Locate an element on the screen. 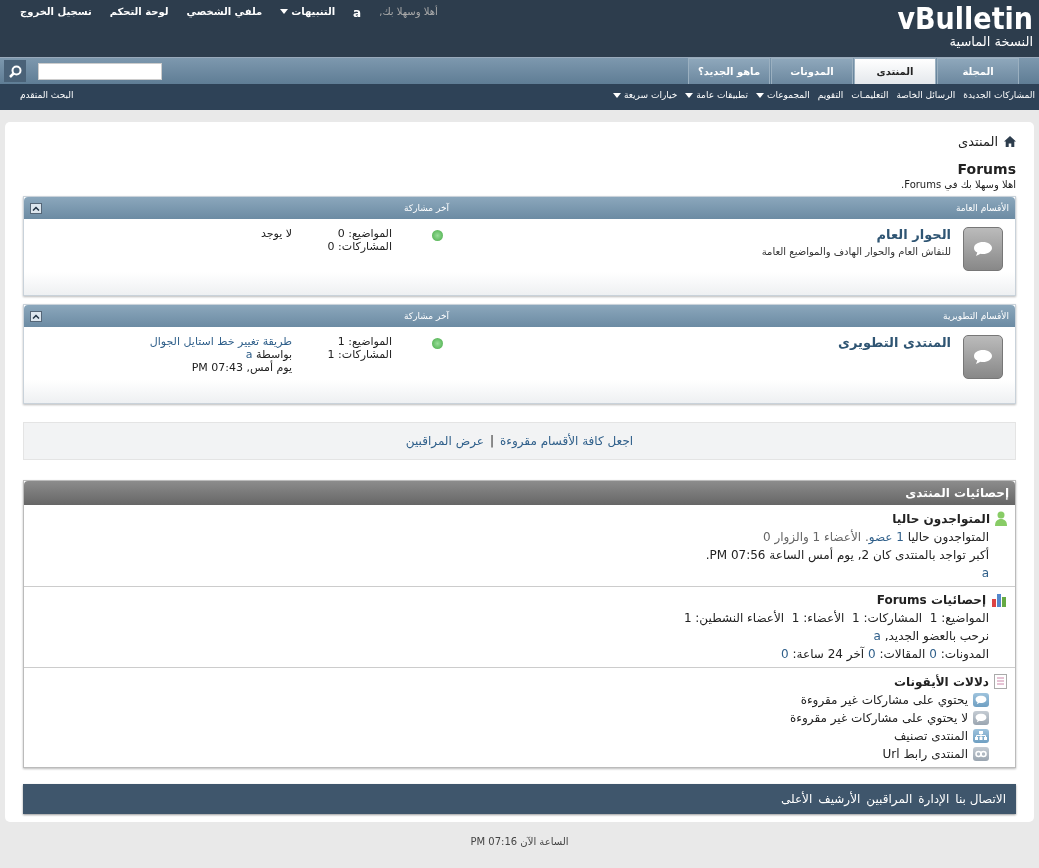 Image resolution: width=1039 pixels, height=868 pixels. section-title: المتواجدون حاليا is located at coordinates (941, 518).